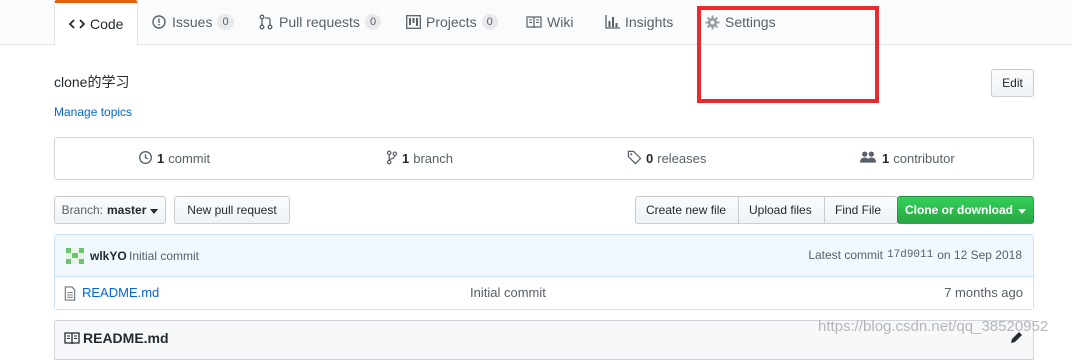  I want to click on contributors-count: 1, so click(886, 158).